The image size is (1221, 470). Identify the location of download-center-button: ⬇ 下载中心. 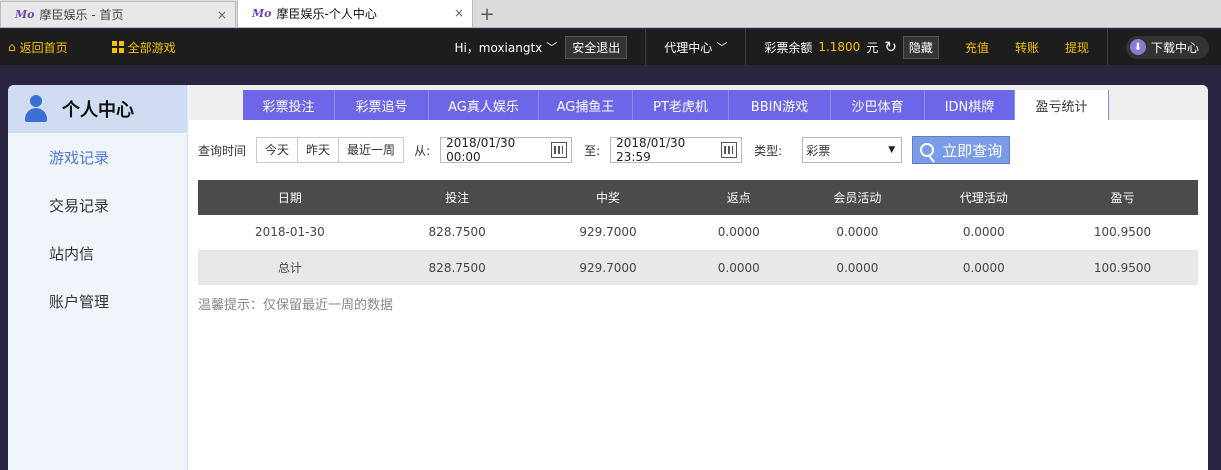
(1167, 47).